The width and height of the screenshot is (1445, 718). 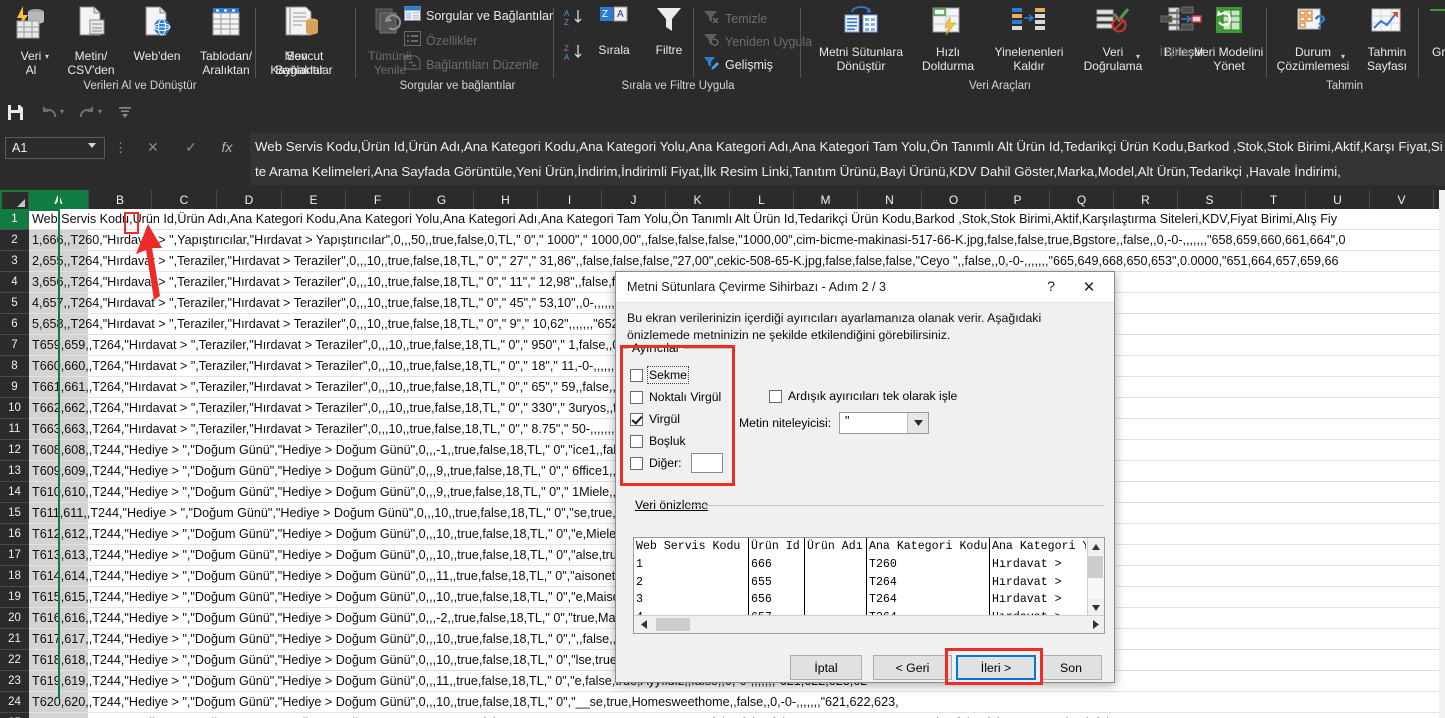 What do you see at coordinates (1313, 38) in the screenshot?
I see `what-if-analysis-button: ? Durum Çözümlemesi ▾` at bounding box center [1313, 38].